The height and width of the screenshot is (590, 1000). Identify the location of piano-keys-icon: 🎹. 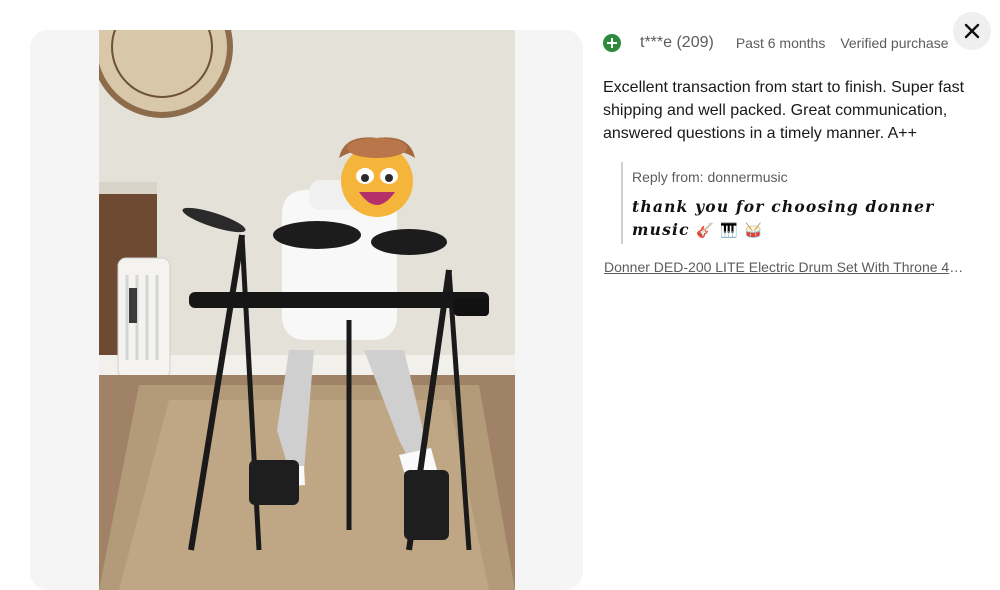
(729, 231).